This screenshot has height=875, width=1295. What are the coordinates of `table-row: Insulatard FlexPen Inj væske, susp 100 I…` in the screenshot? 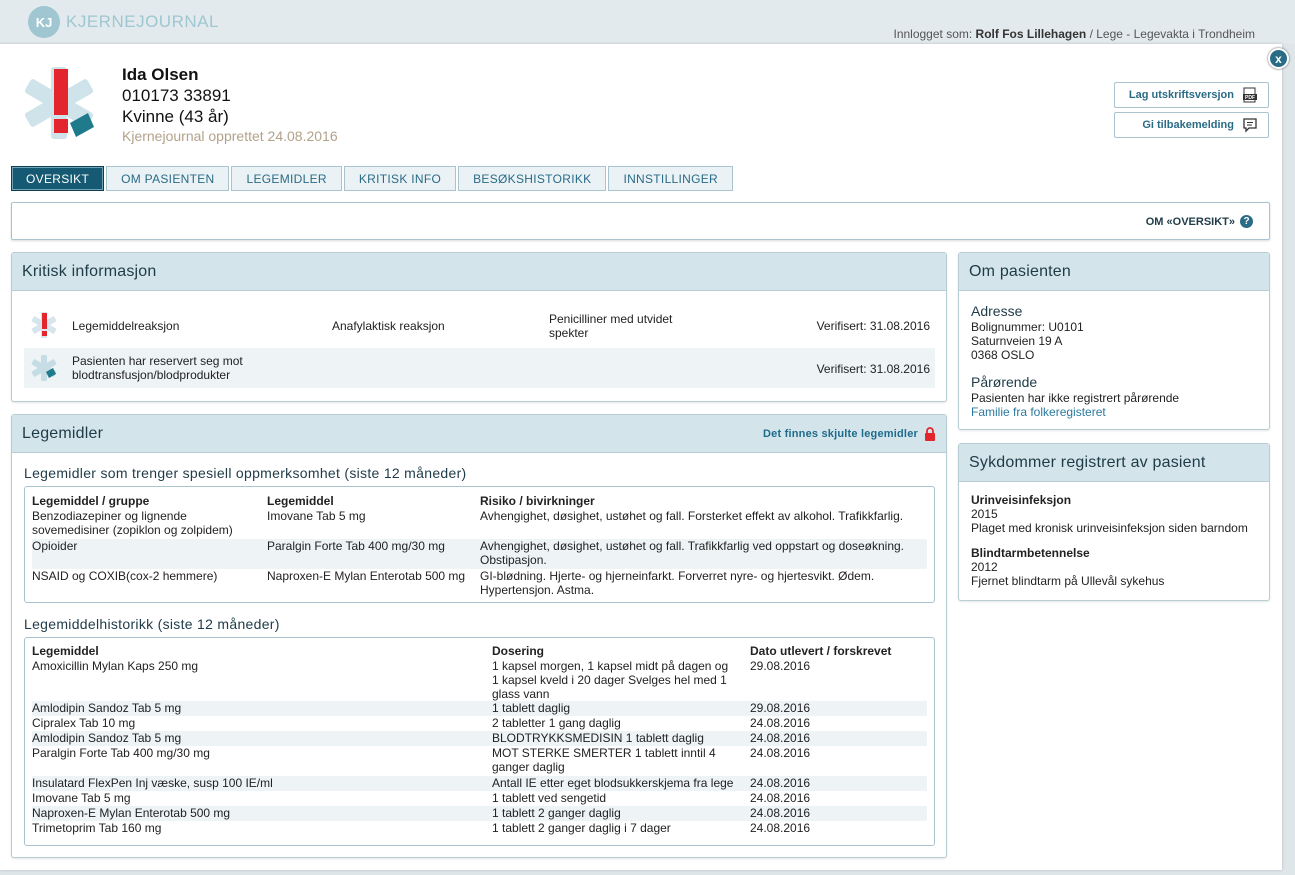 It's located at (479, 783).